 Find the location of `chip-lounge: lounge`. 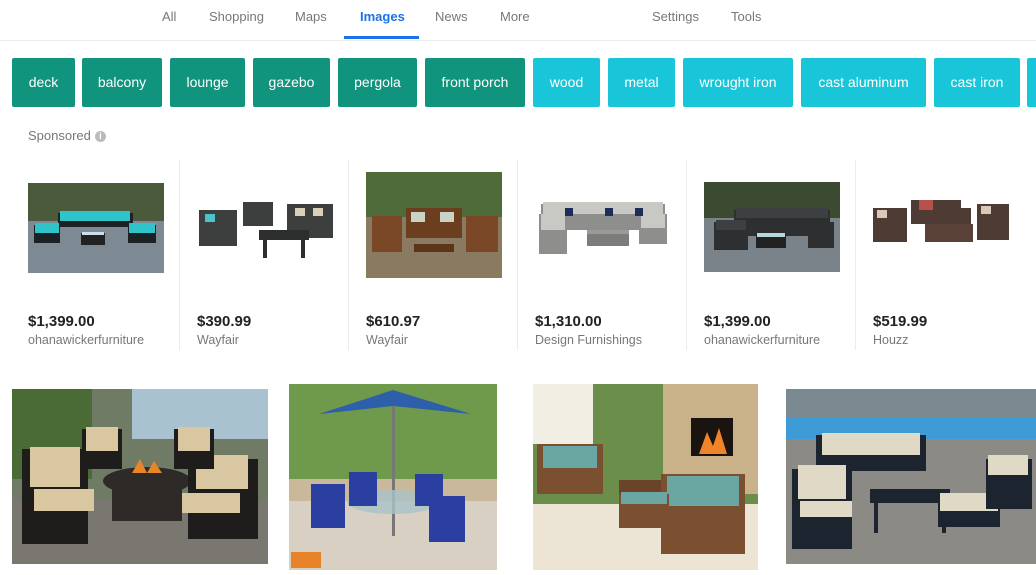

chip-lounge: lounge is located at coordinates (207, 82).